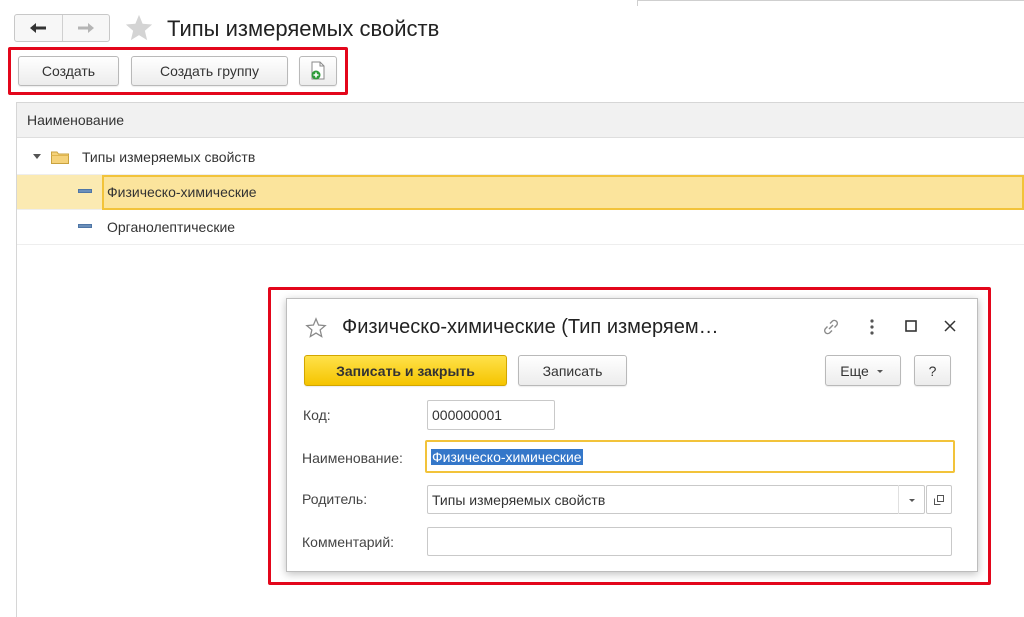 This screenshot has height=617, width=1024. What do you see at coordinates (520, 120) in the screenshot?
I see `list-header` at bounding box center [520, 120].